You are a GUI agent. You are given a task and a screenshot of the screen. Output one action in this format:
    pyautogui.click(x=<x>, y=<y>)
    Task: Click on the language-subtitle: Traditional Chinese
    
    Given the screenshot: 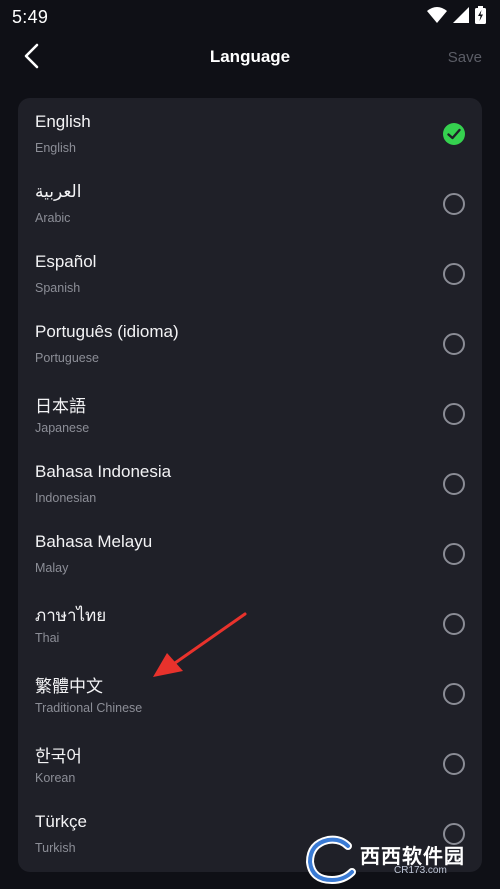 What is the action you would take?
    pyautogui.click(x=89, y=708)
    